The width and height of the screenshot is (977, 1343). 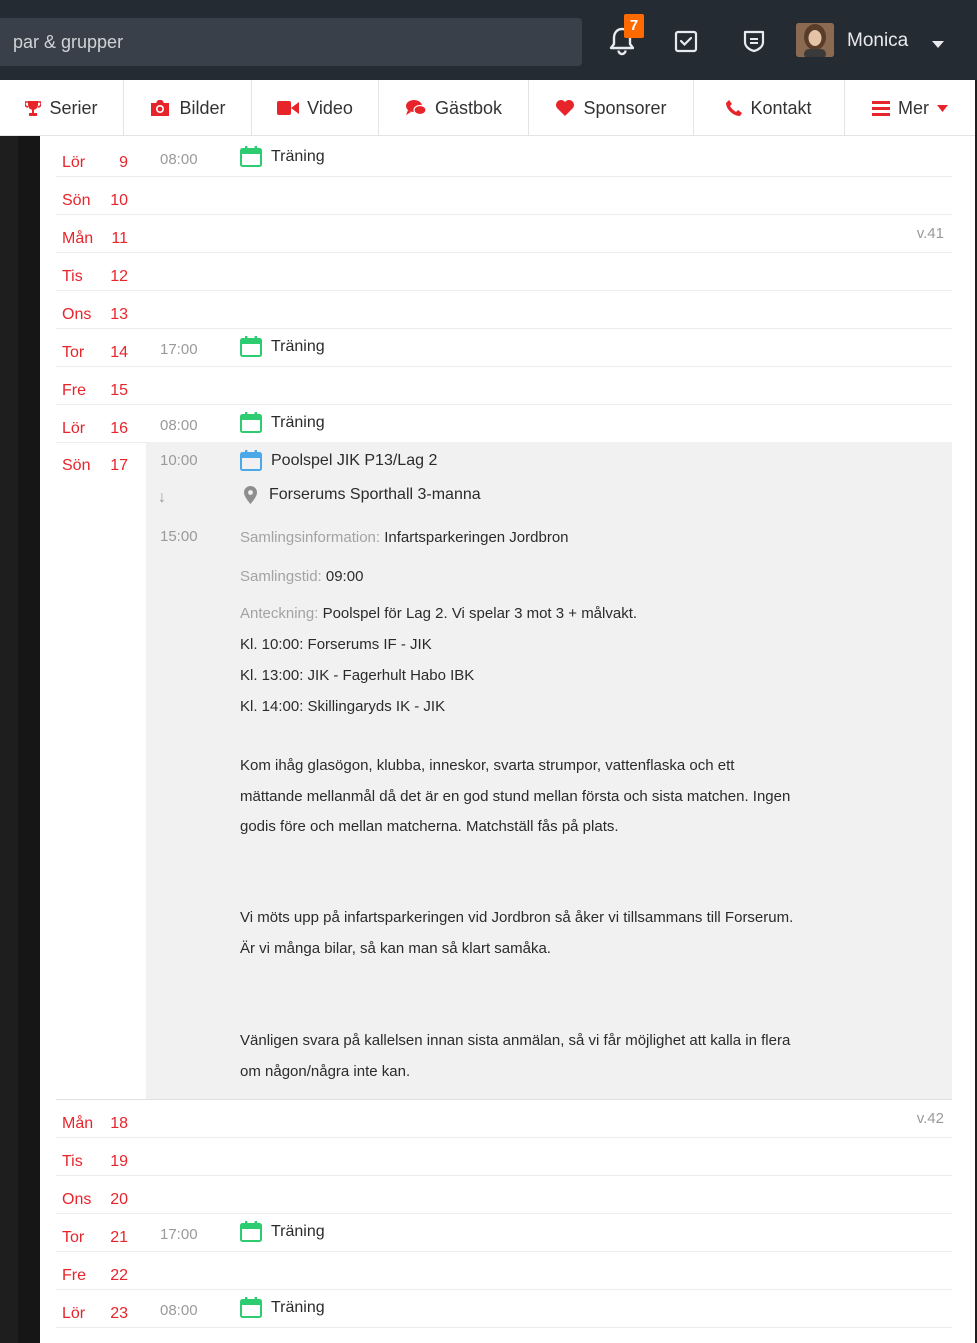 I want to click on event-title-link: Poolspel JIK P13/Lag 2, so click(x=338, y=460).